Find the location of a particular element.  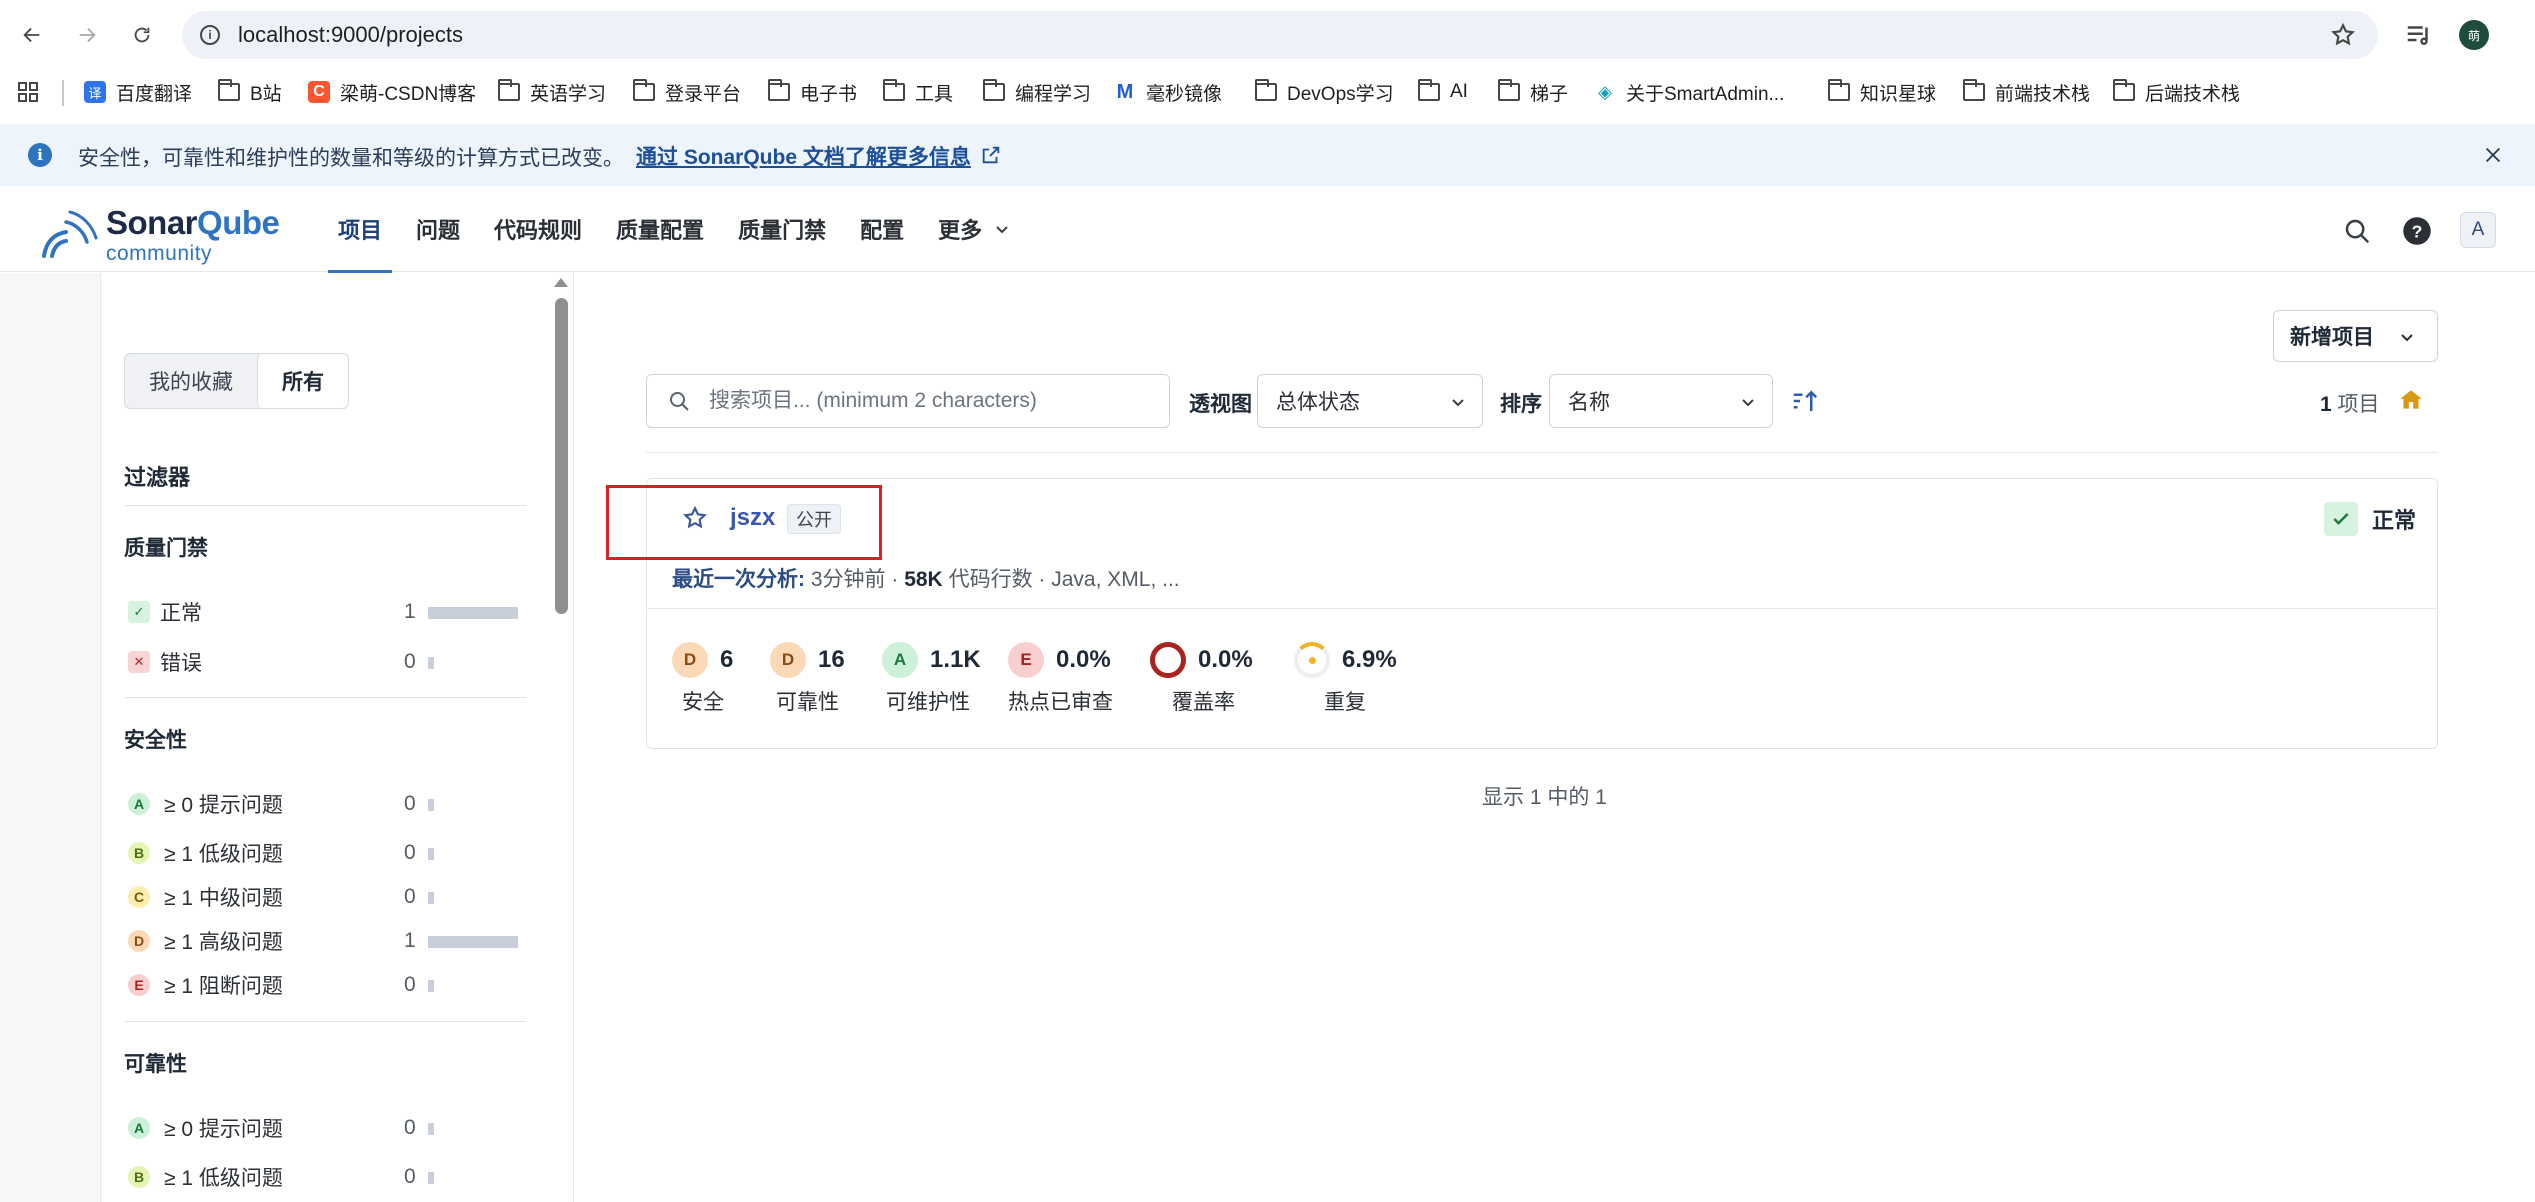

nav-issues: 问题 is located at coordinates (438, 229).